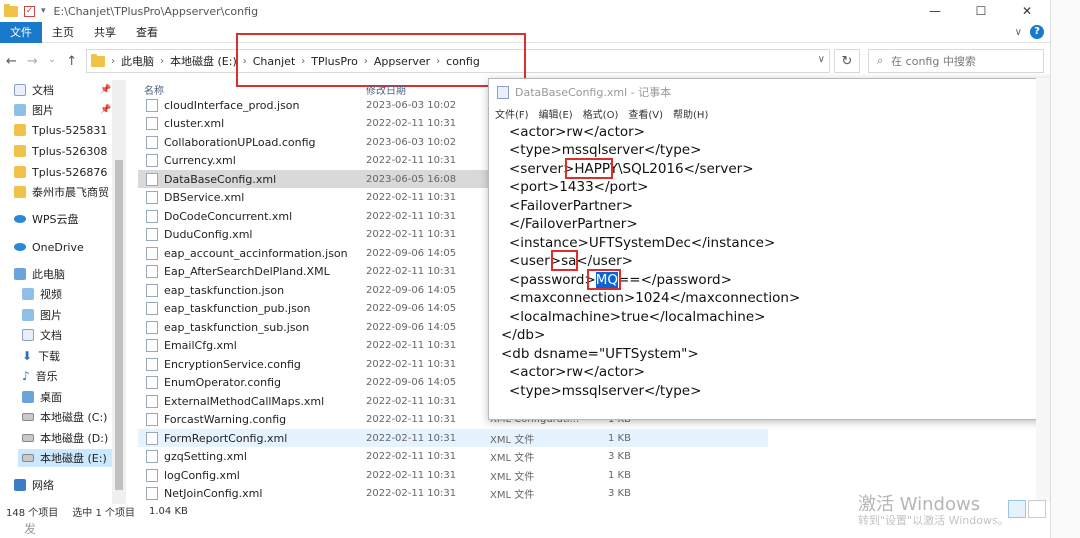 This screenshot has width=1080, height=538. What do you see at coordinates (20, 110) in the screenshot?
I see `picture-icon` at bounding box center [20, 110].